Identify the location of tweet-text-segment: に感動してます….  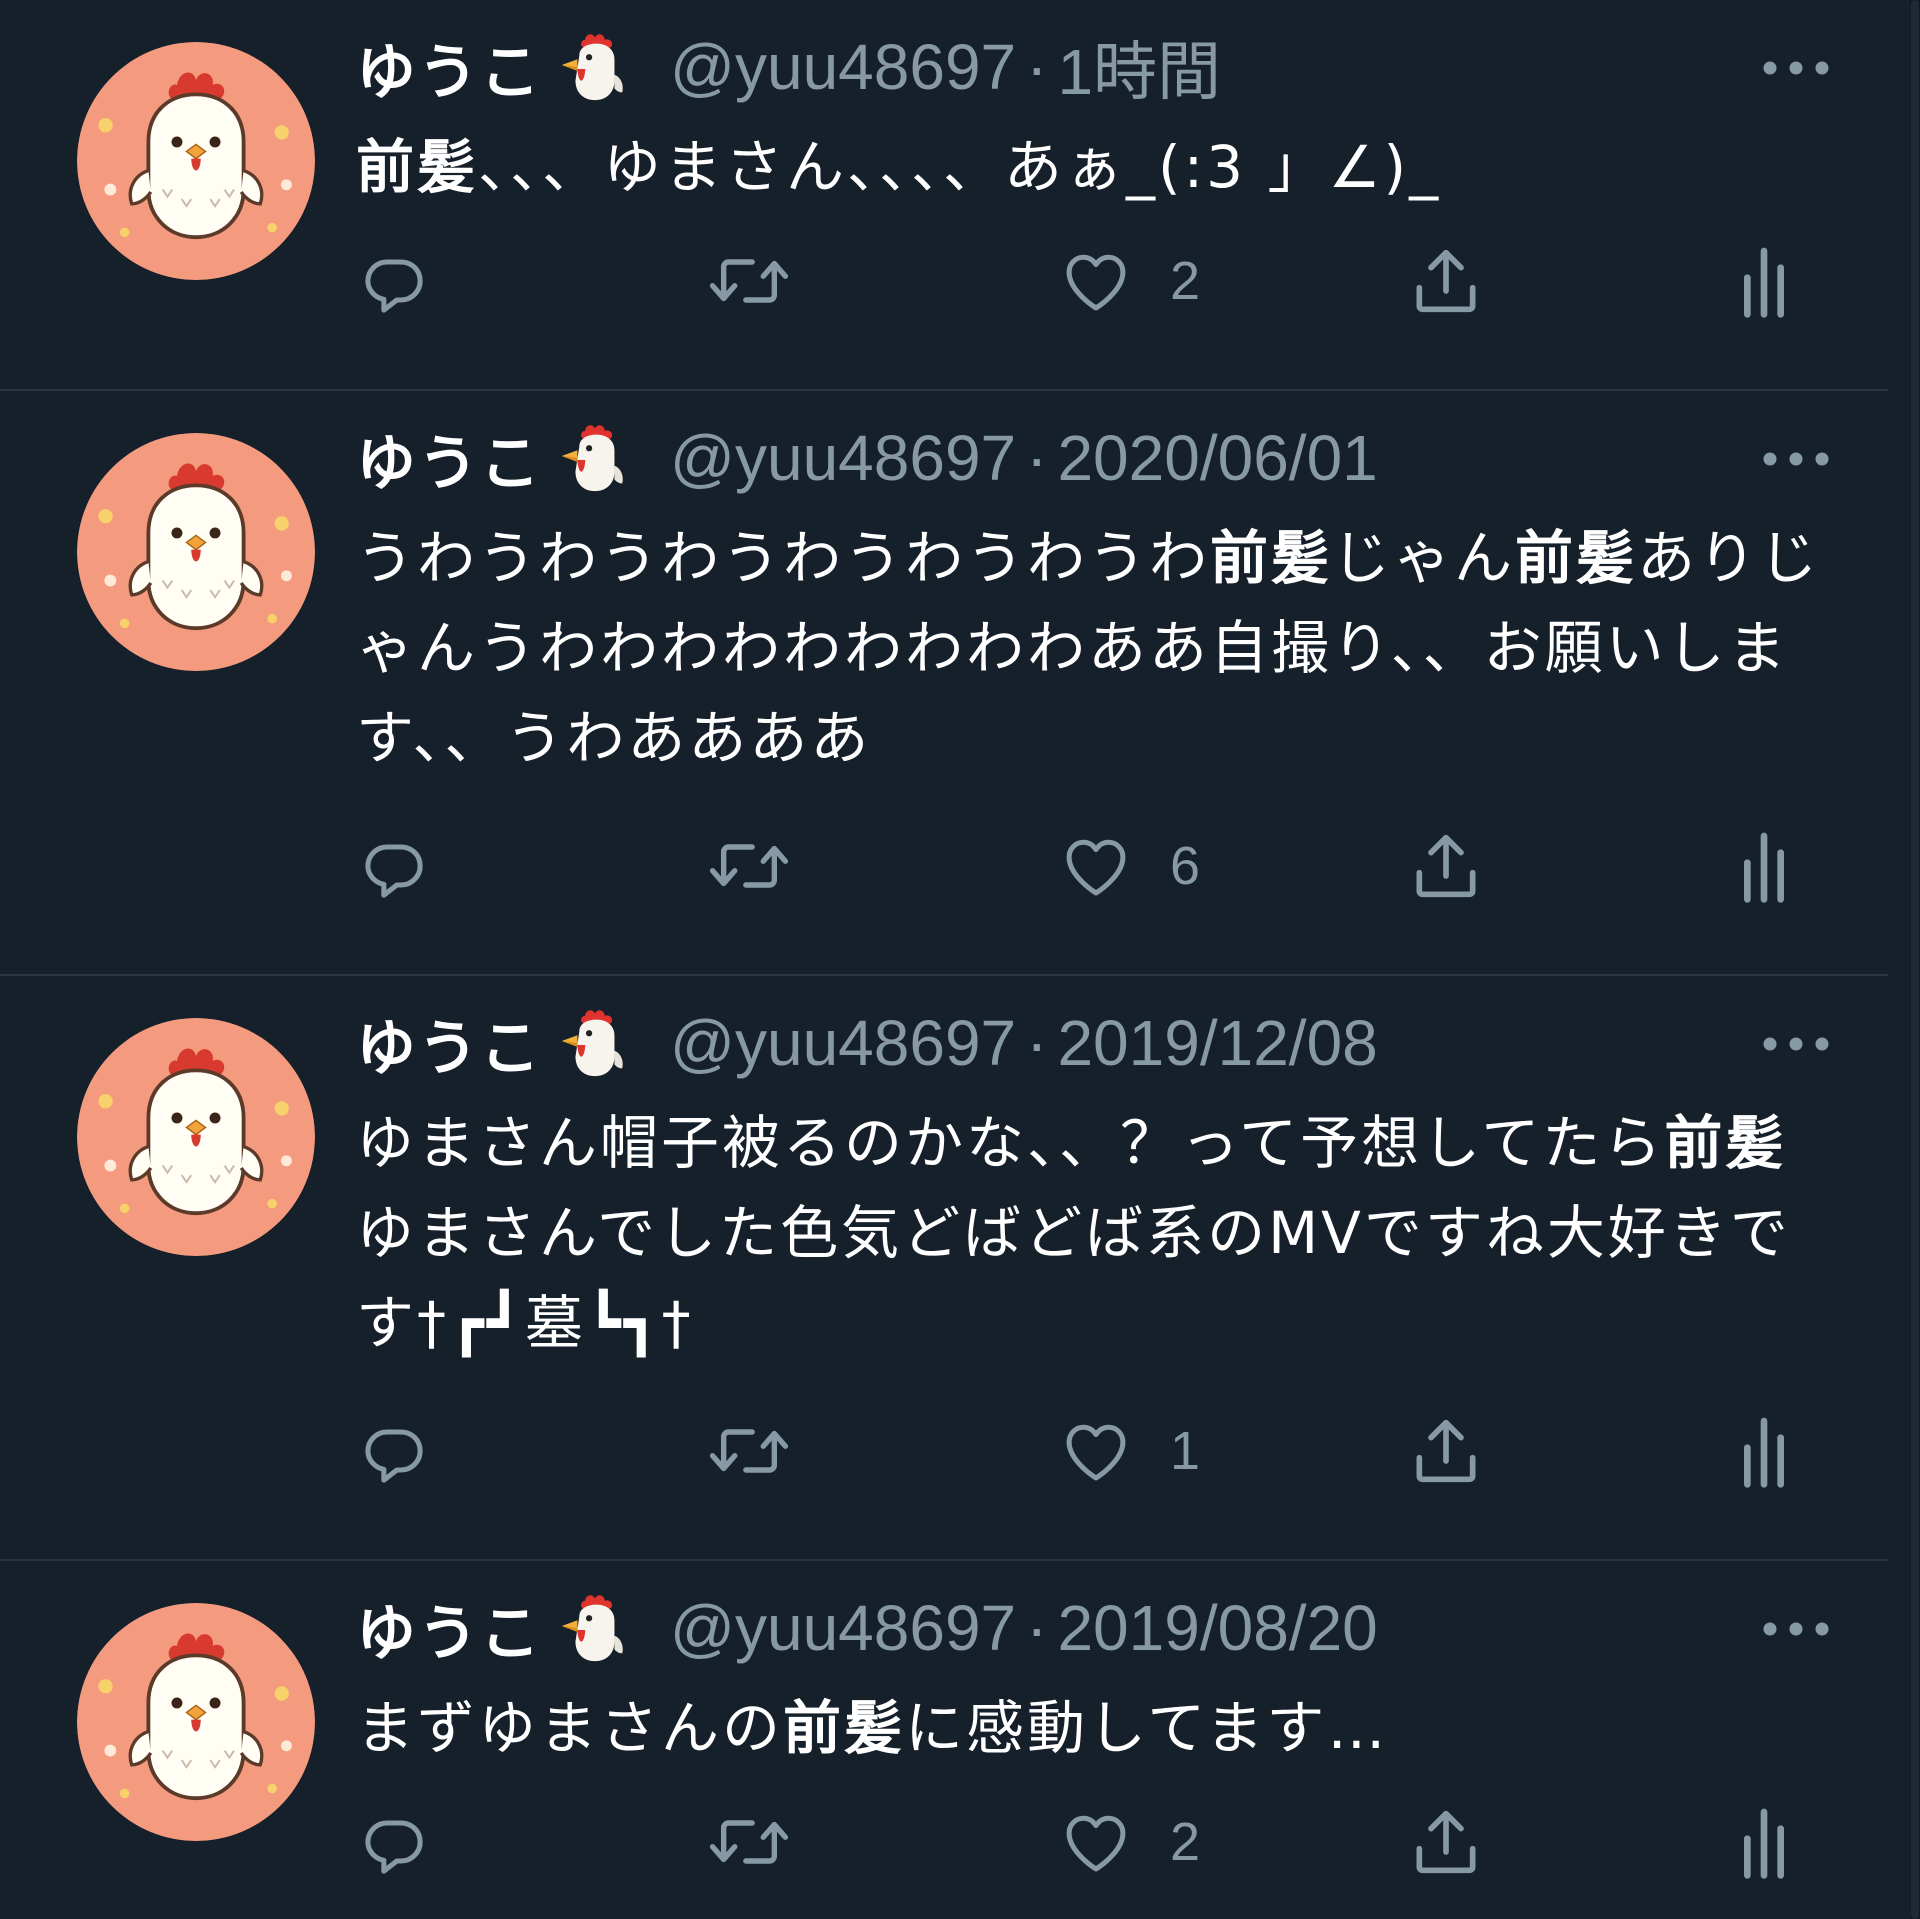
(1147, 1728).